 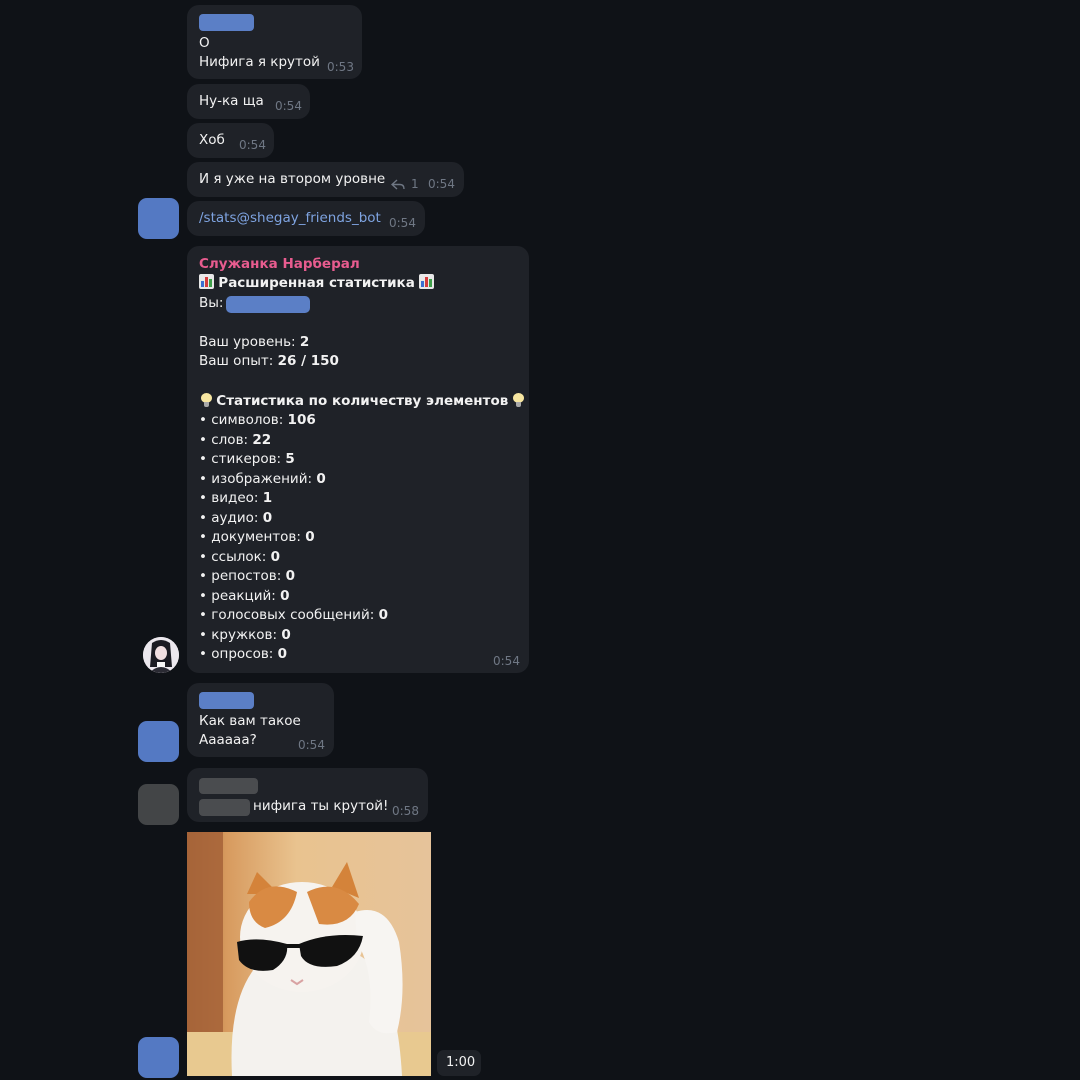 What do you see at coordinates (250, 721) in the screenshot?
I see `message-text: Как вам такое` at bounding box center [250, 721].